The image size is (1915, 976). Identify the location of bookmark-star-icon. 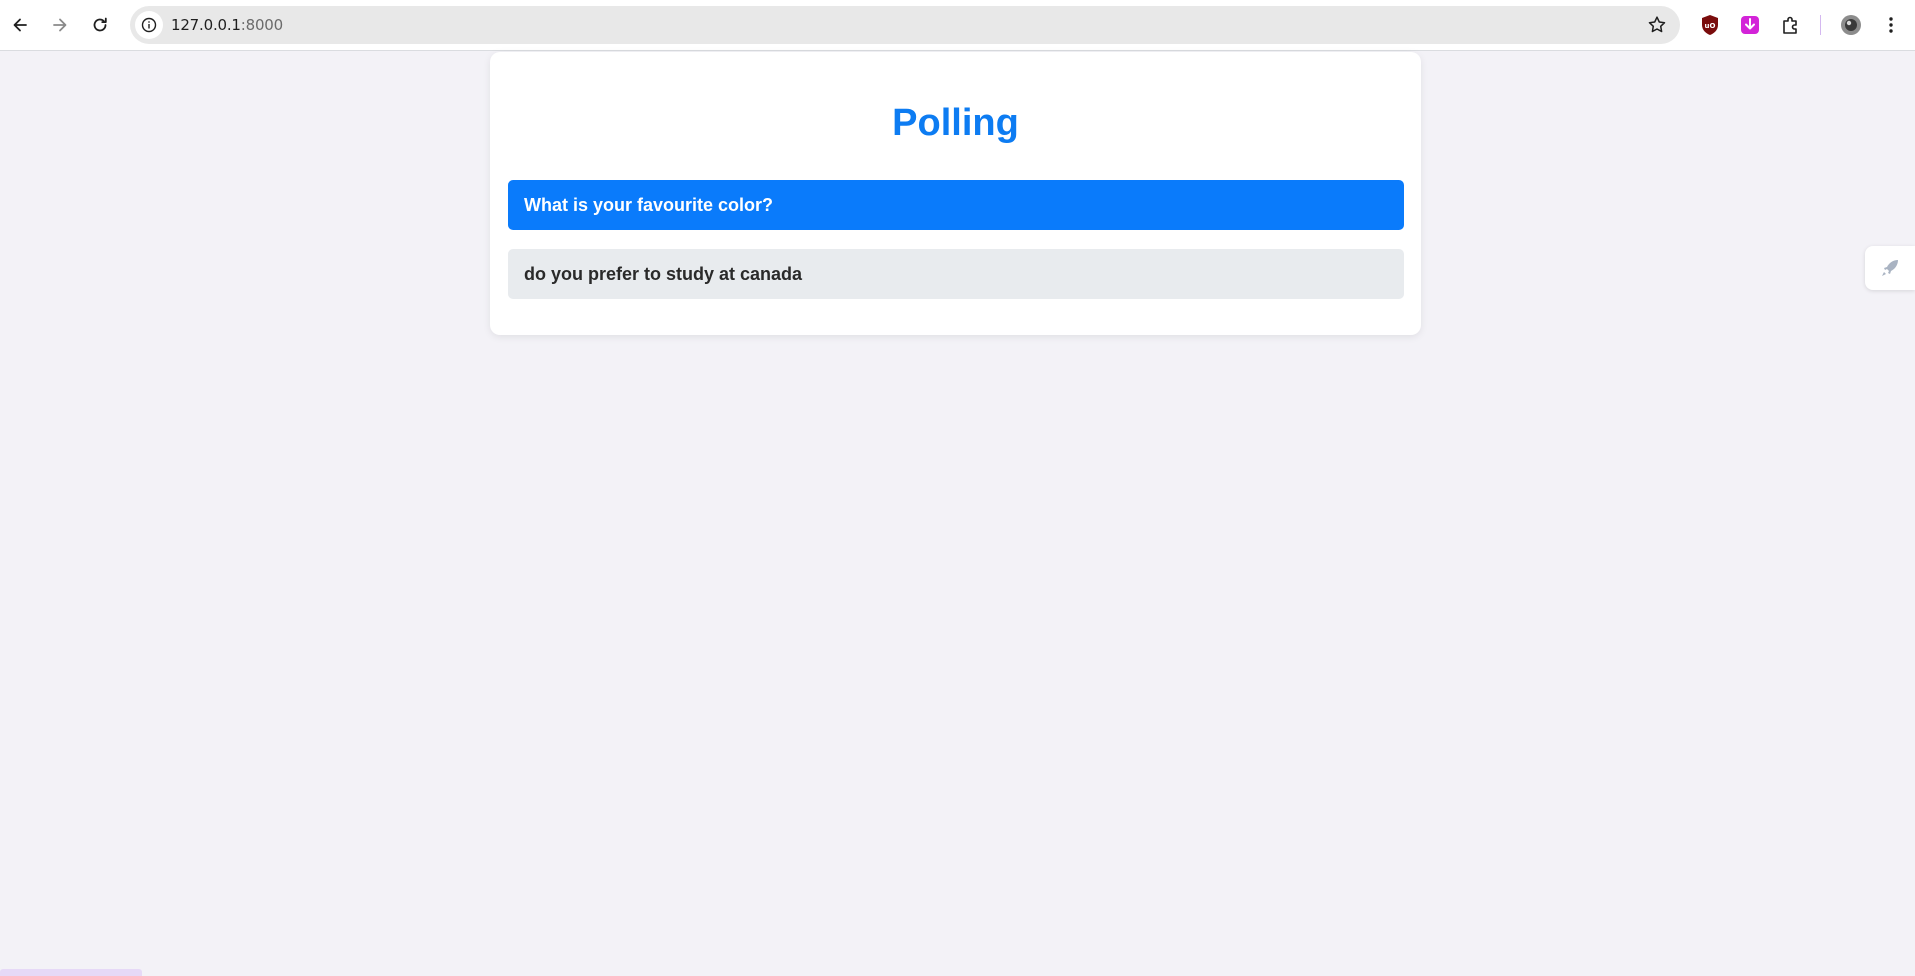
(1657, 25).